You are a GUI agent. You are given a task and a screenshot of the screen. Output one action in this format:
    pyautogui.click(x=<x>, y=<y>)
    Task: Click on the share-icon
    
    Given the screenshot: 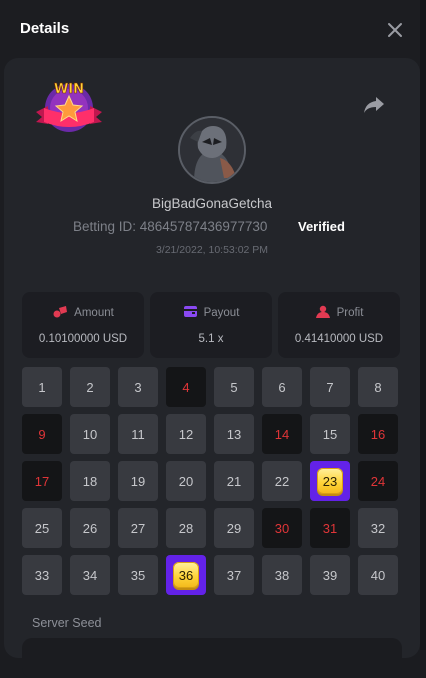 What is the action you would take?
    pyautogui.click(x=374, y=105)
    